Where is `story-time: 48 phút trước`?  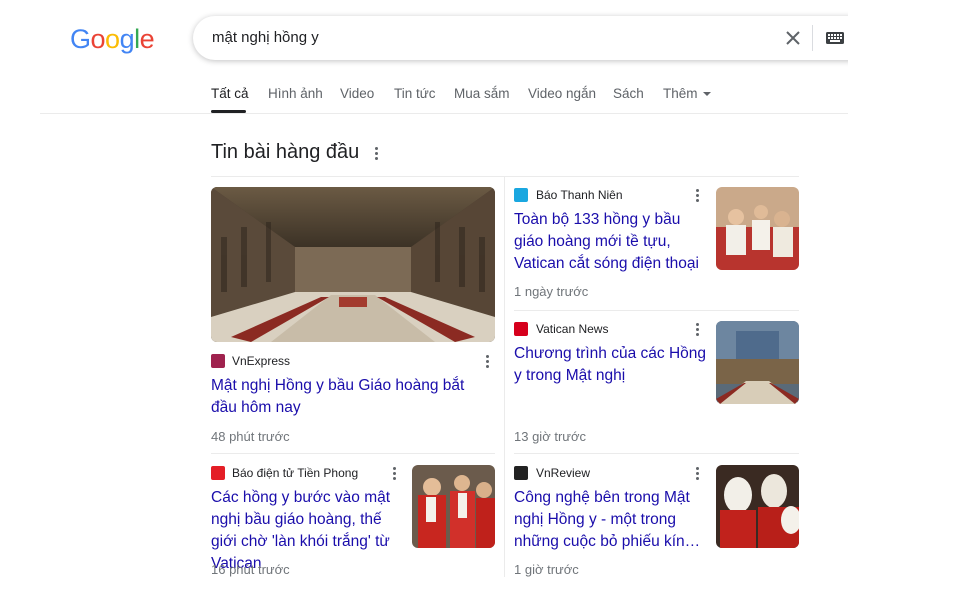
story-time: 48 phút trước is located at coordinates (250, 436).